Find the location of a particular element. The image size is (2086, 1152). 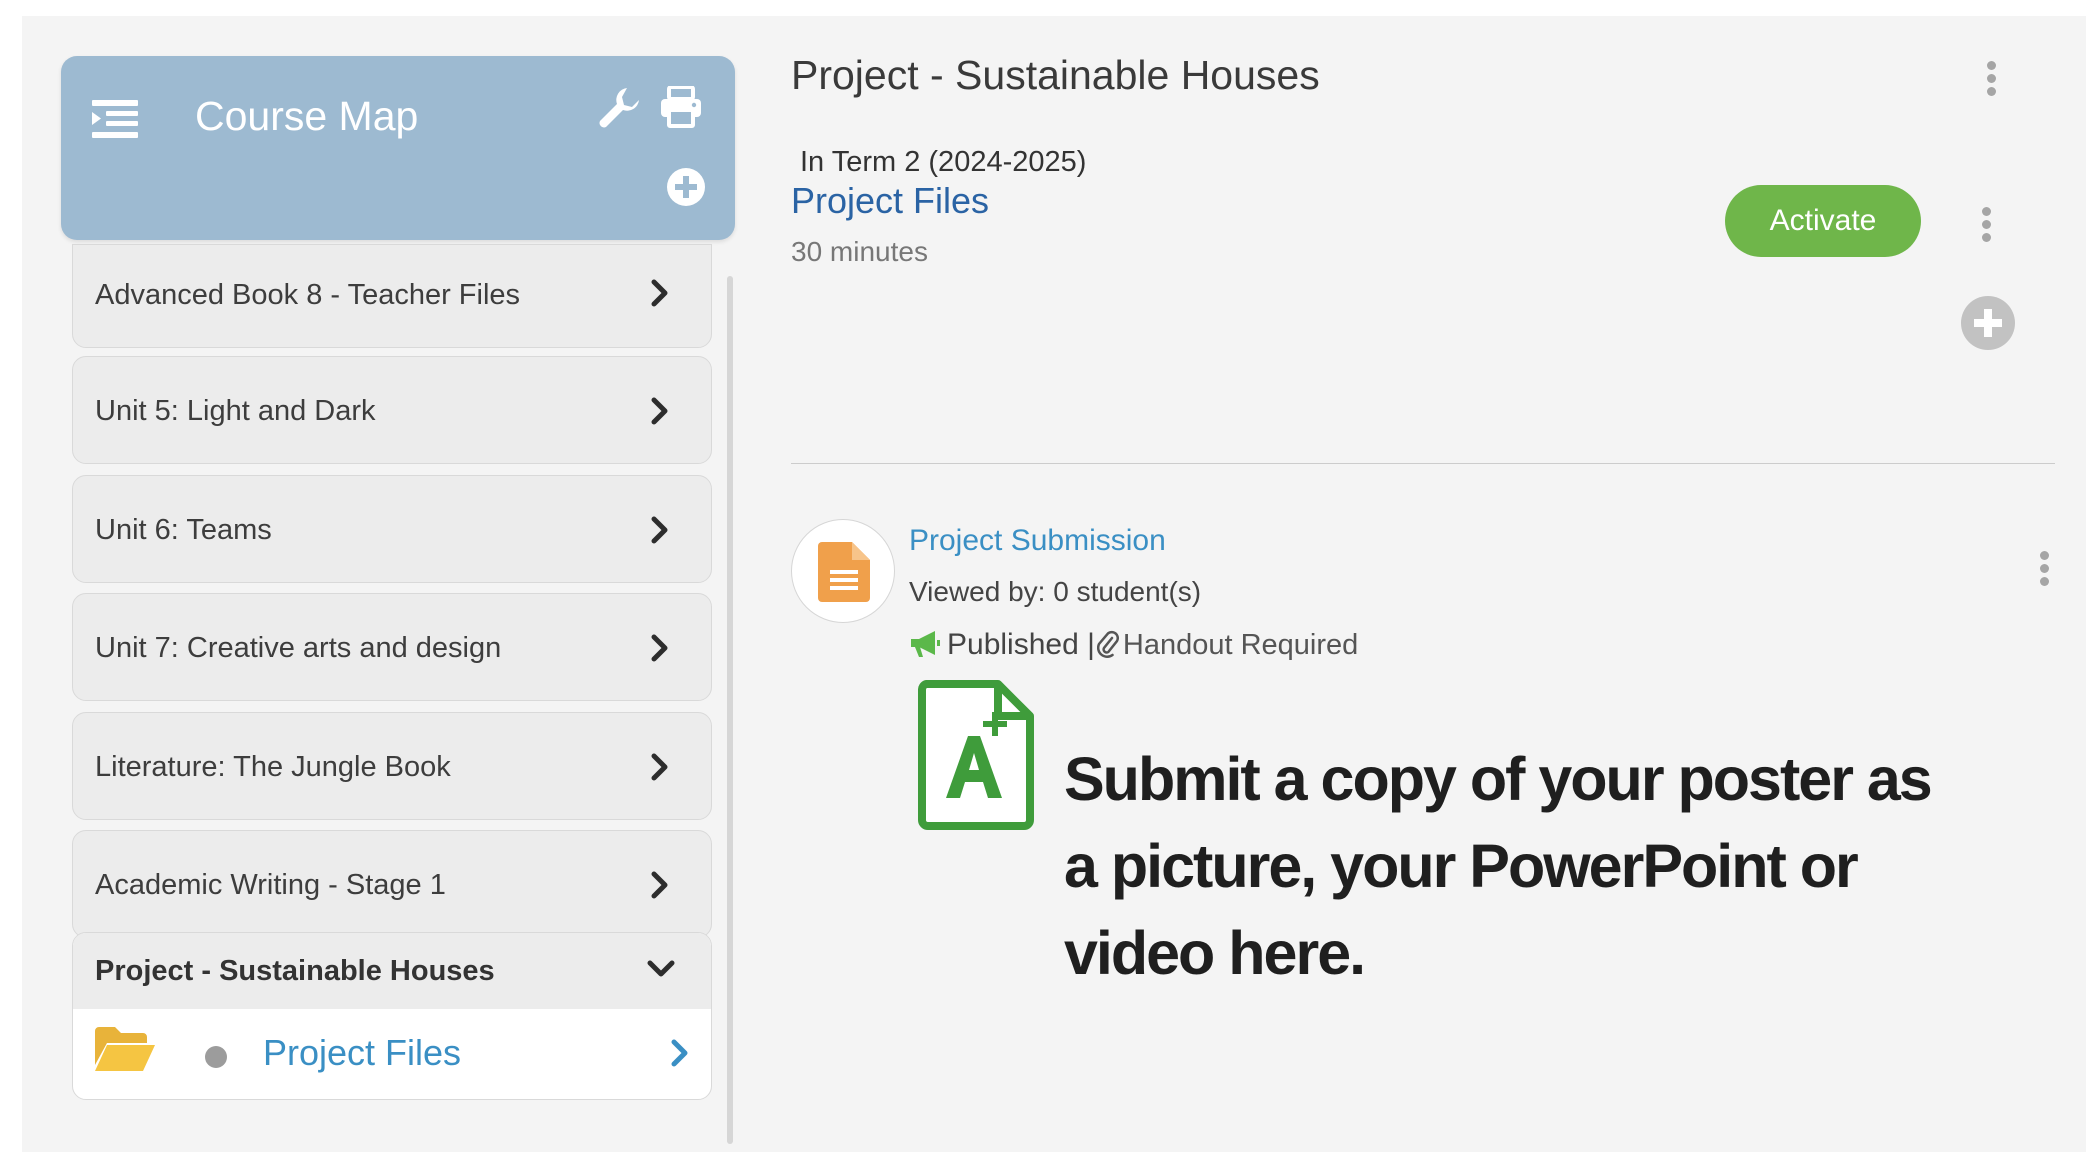

document-icon is located at coordinates (844, 572).